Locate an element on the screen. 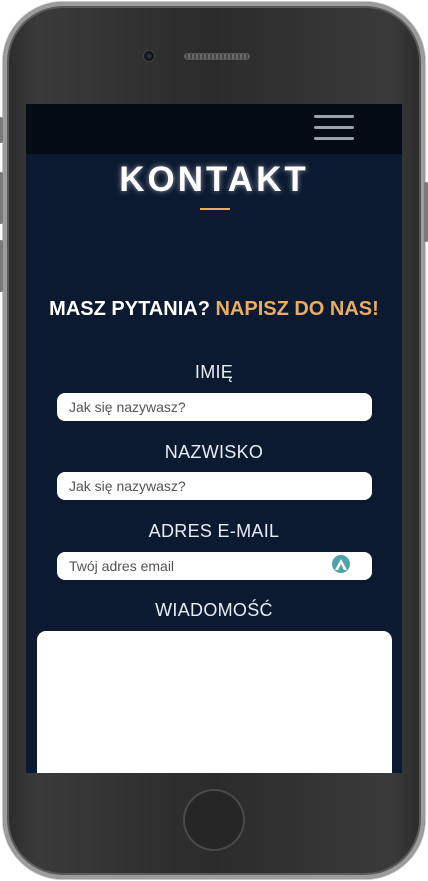 The width and height of the screenshot is (428, 881). page-title: KONTAKT is located at coordinates (214, 179).